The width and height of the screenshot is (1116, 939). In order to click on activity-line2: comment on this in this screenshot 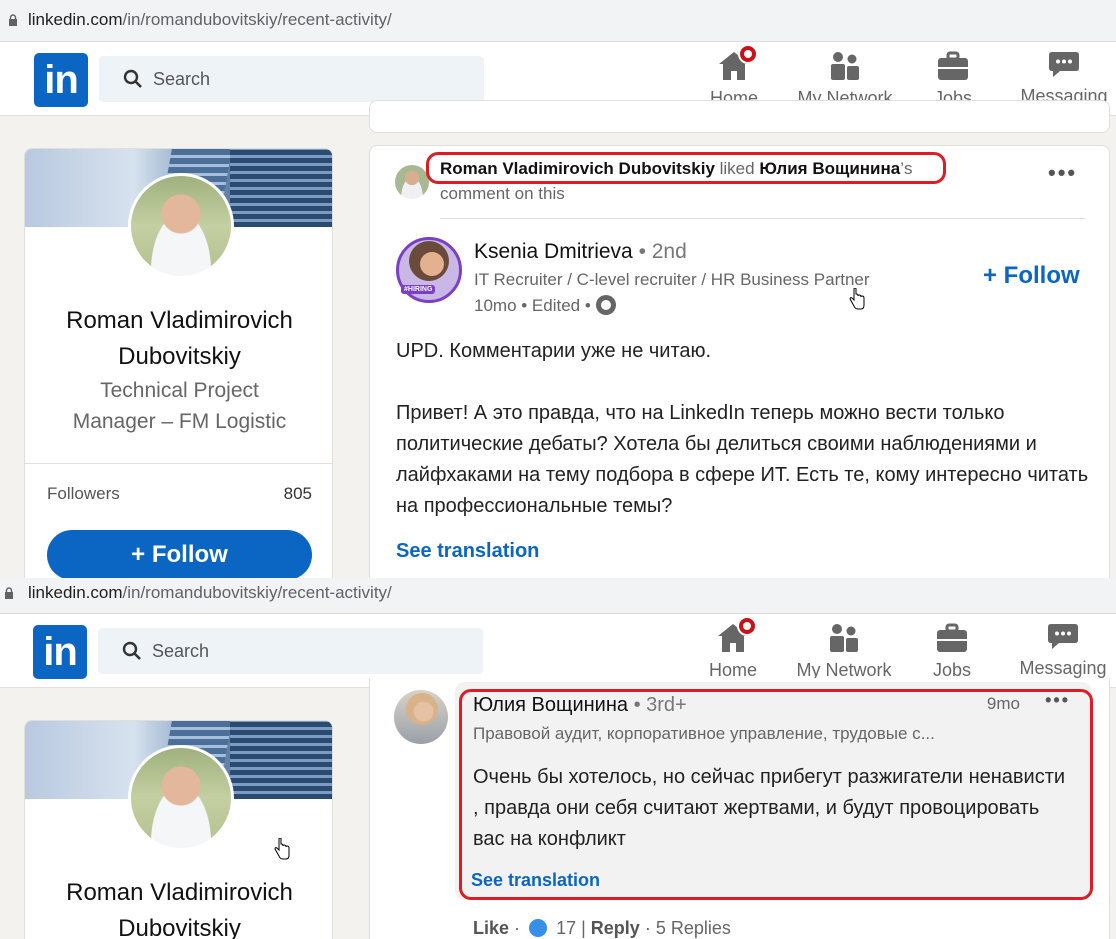, I will do `click(502, 193)`.